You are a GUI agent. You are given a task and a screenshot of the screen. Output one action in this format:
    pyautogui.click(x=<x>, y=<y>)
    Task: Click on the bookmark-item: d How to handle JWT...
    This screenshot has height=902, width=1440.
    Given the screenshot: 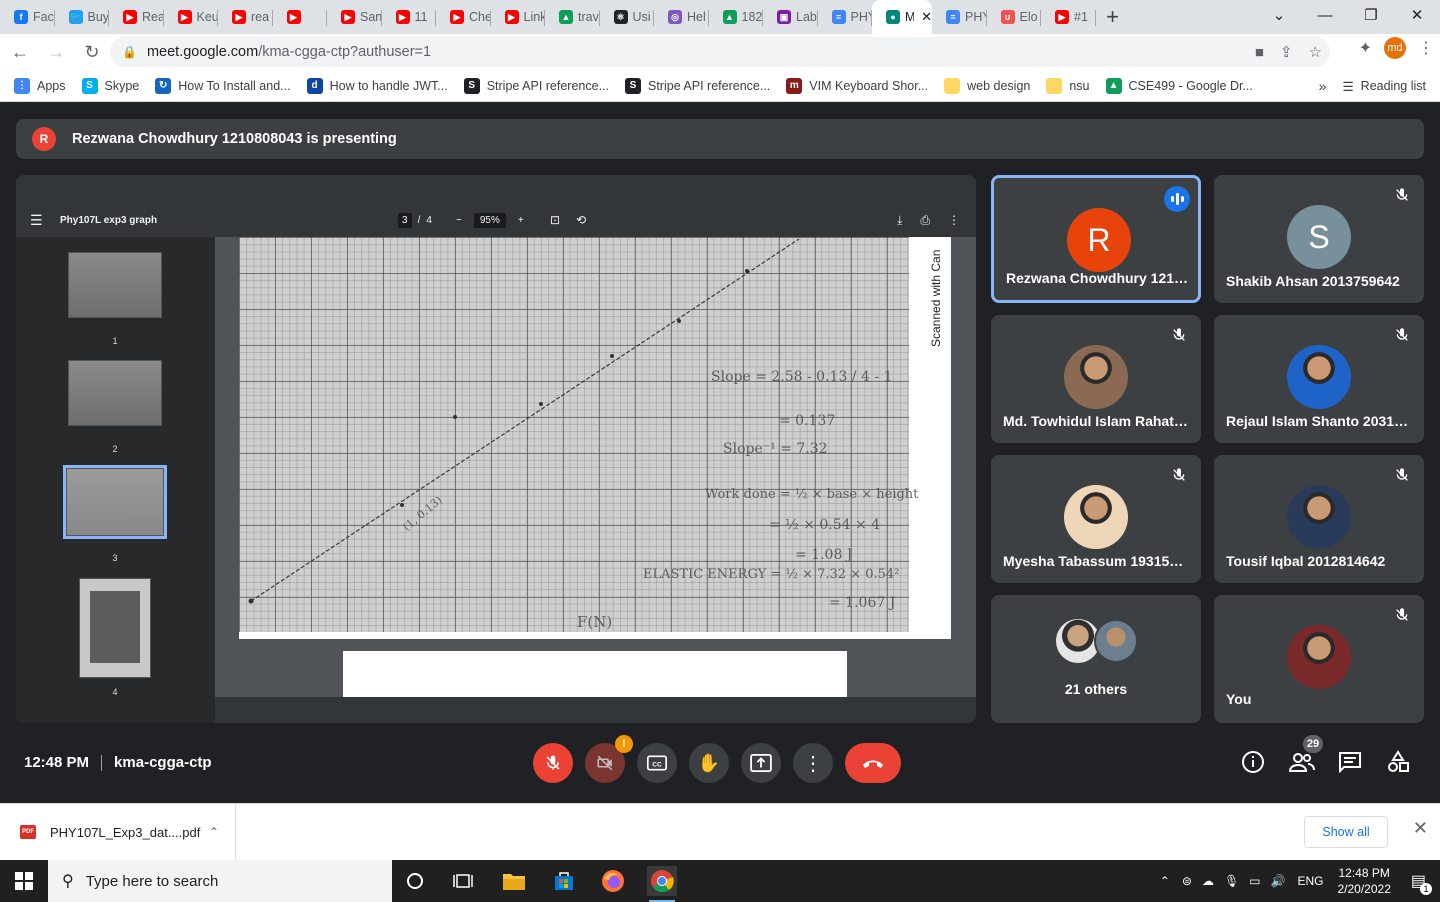 What is the action you would take?
    pyautogui.click(x=377, y=85)
    